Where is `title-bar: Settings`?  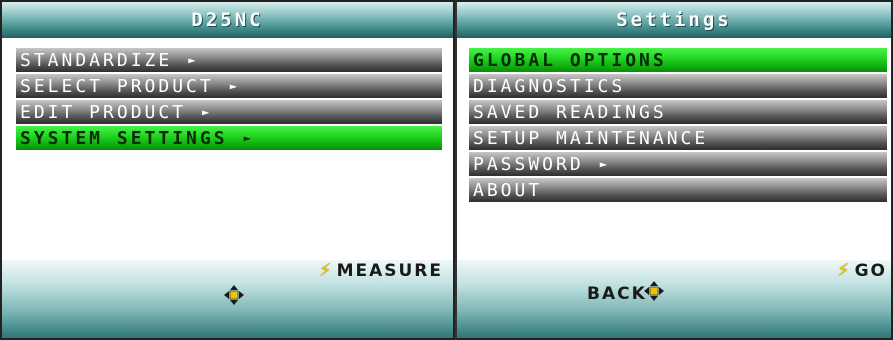 title-bar: Settings is located at coordinates (674, 20).